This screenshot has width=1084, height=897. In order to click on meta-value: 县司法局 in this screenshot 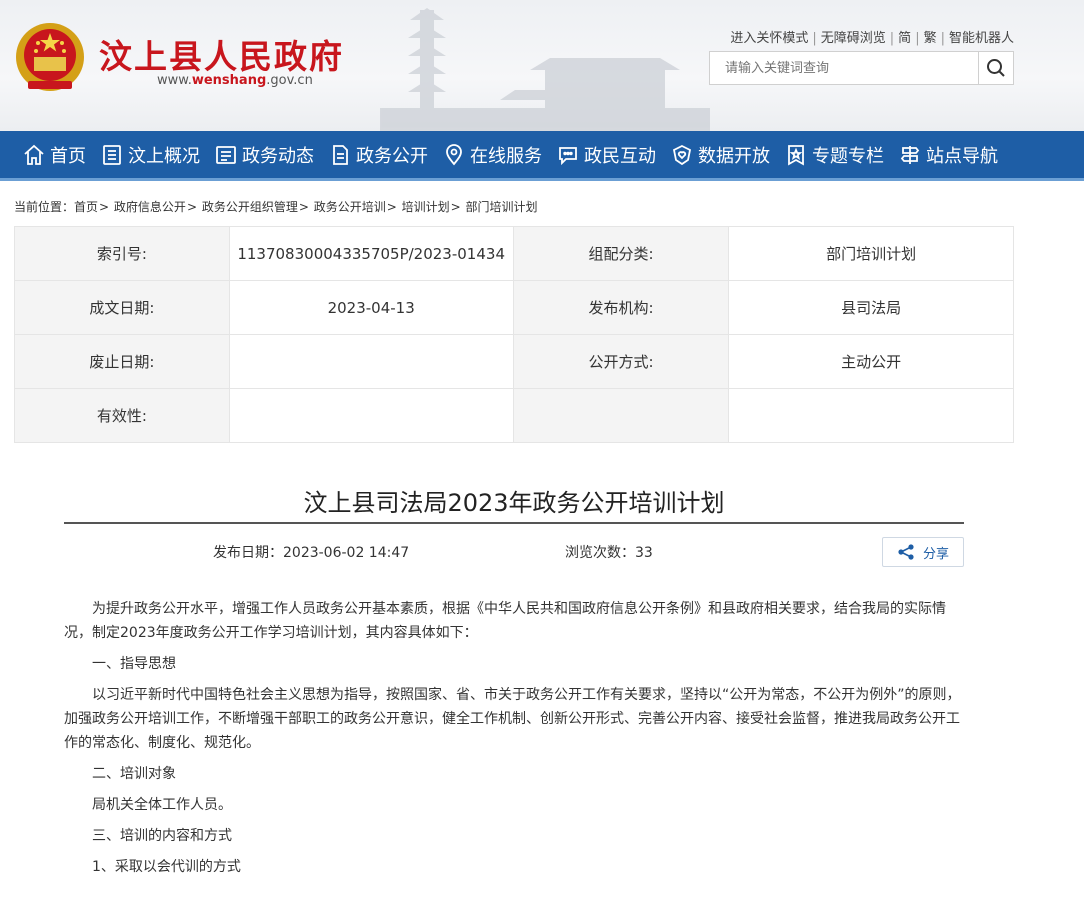, I will do `click(871, 307)`.